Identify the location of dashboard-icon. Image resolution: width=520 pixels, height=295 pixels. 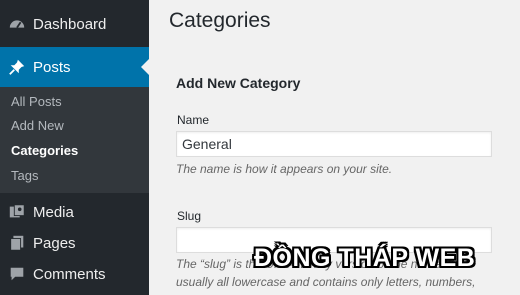
(17, 24).